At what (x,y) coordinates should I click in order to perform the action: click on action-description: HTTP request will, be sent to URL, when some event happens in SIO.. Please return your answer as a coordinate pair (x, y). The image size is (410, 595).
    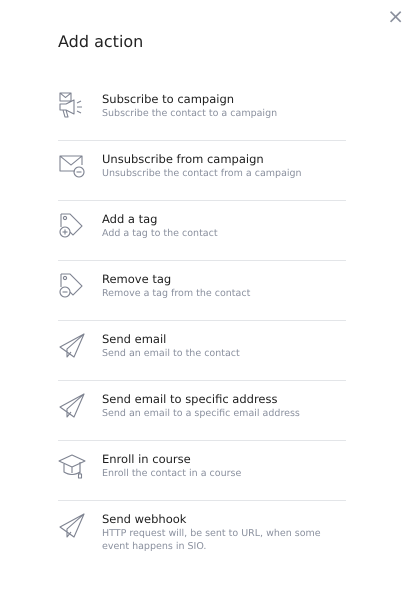
    Looking at the image, I should click on (212, 540).